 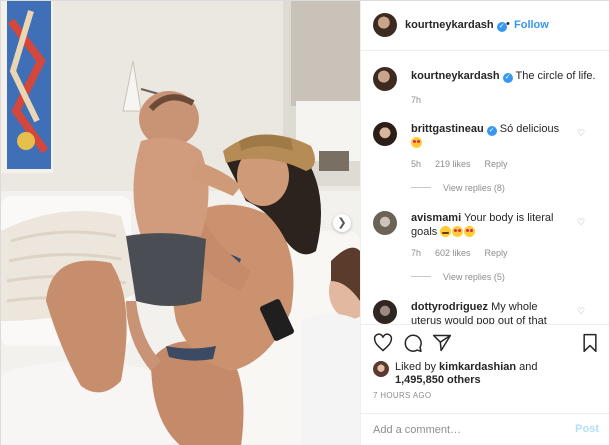 What do you see at coordinates (453, 164) in the screenshot?
I see `comment-likes: 219 likes` at bounding box center [453, 164].